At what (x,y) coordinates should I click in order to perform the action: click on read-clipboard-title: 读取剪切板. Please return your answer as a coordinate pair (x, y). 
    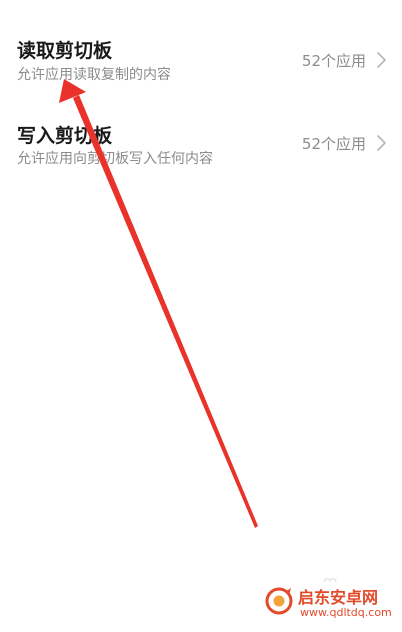
    Looking at the image, I should click on (65, 51).